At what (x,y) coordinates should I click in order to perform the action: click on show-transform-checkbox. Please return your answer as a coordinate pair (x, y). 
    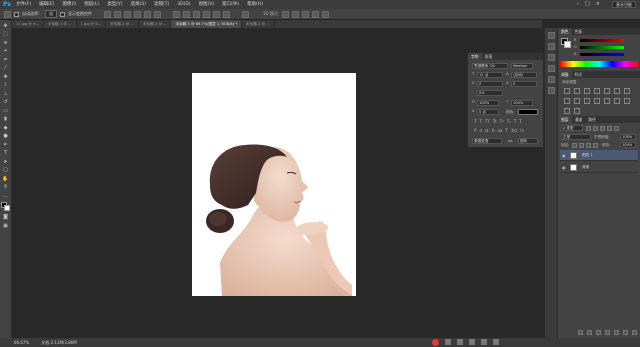
    Looking at the image, I should click on (62, 14).